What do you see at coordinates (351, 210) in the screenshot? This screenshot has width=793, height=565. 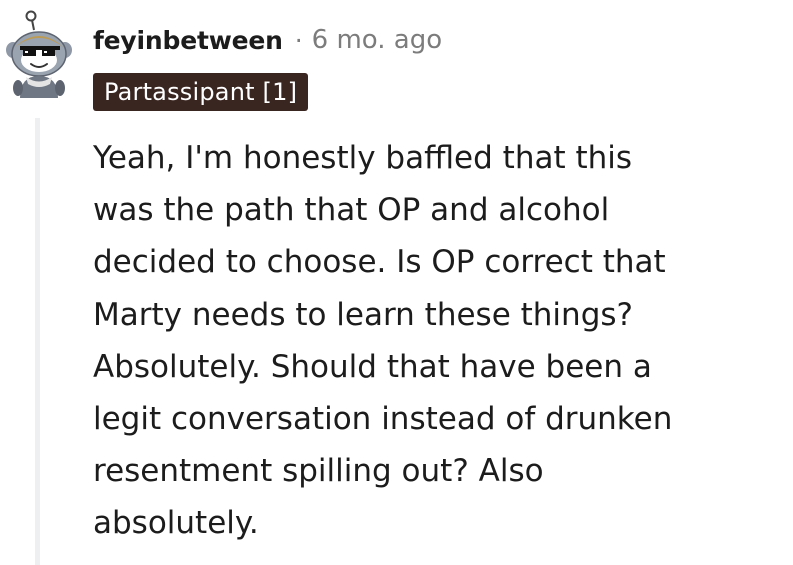 I see `comment-text-line: was the path that OP and alcohol` at bounding box center [351, 210].